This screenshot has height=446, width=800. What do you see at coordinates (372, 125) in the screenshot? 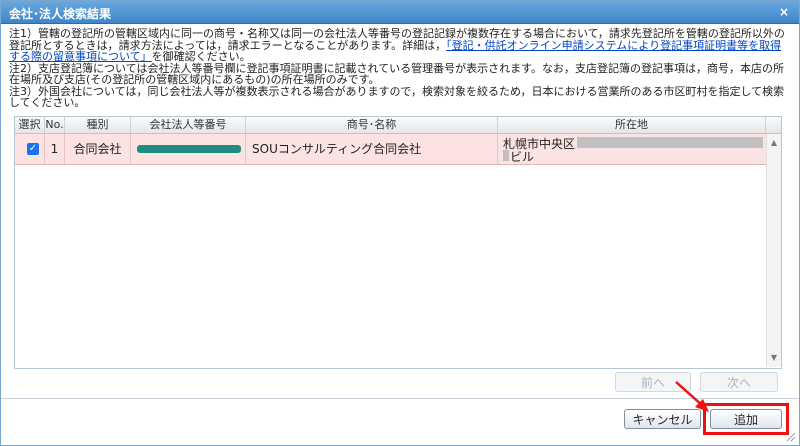
I see `col-header-name: 商号･名称` at bounding box center [372, 125].